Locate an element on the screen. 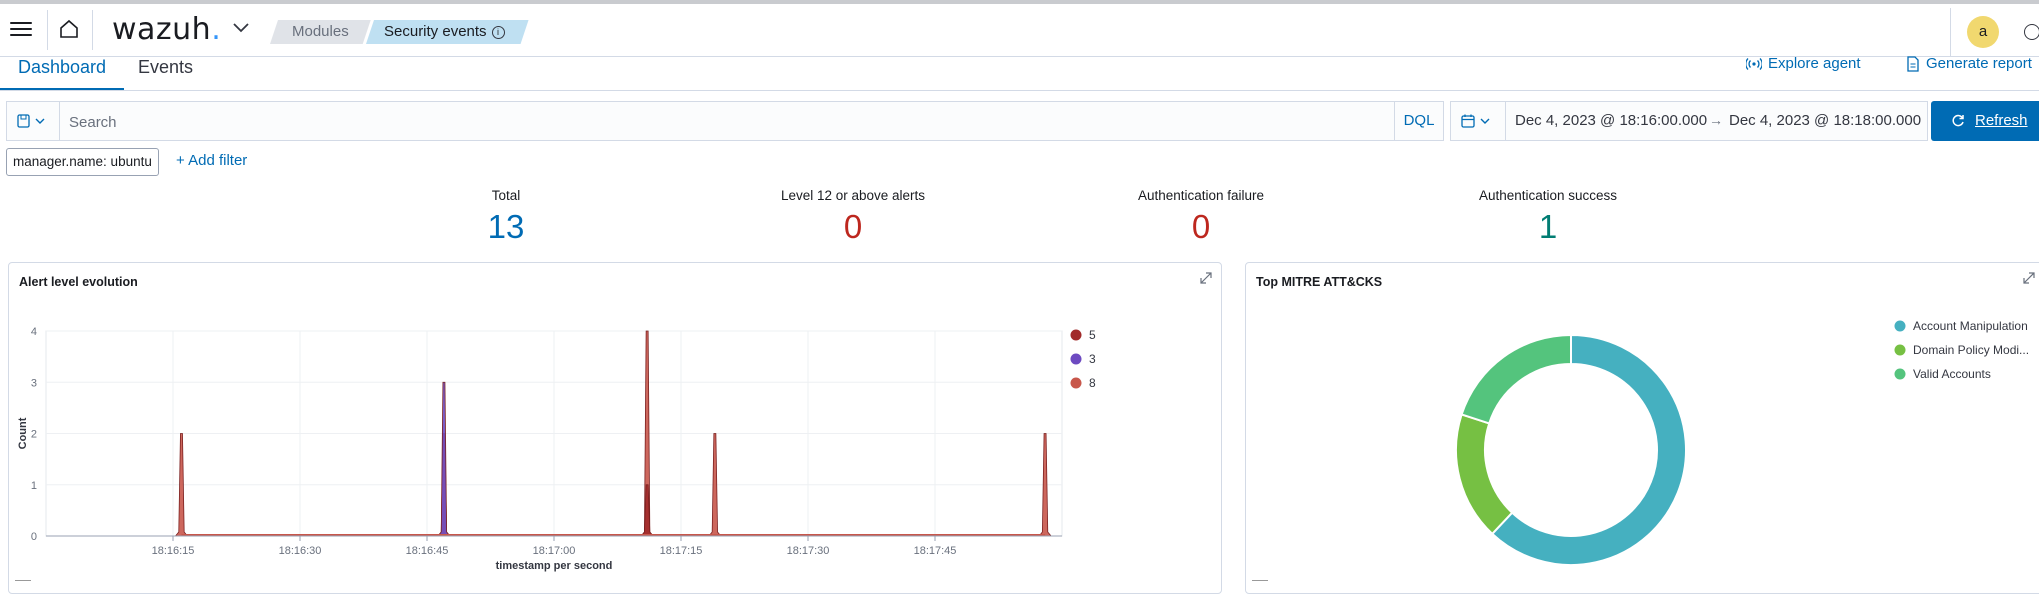 This screenshot has width=2039, height=594. breadcrumb-security-events: Security events i is located at coordinates (447, 32).